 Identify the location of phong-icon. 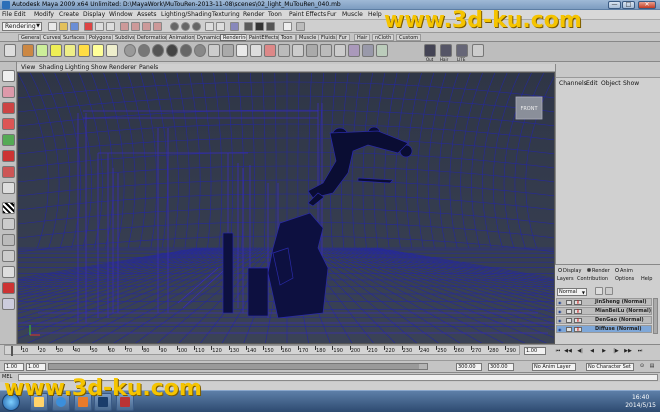
(158, 50).